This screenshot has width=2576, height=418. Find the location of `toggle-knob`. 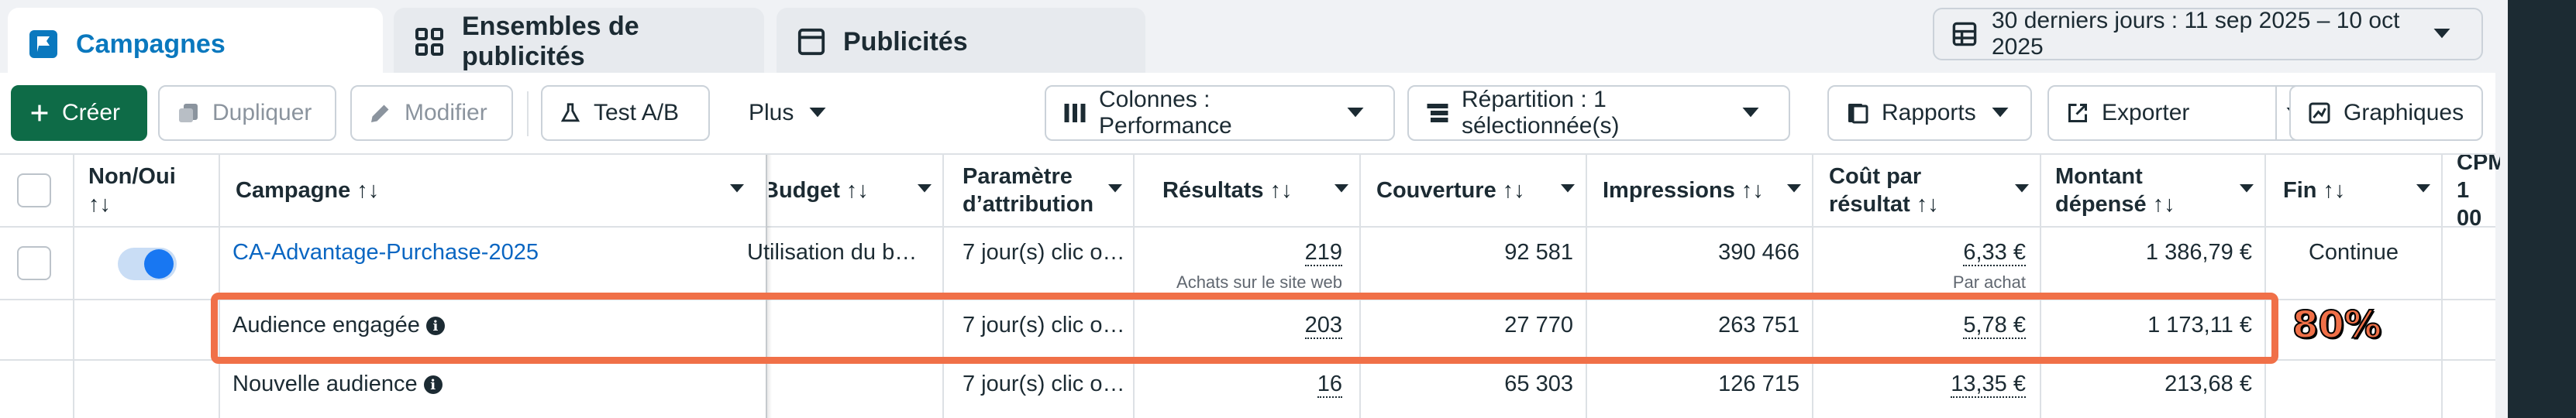

toggle-knob is located at coordinates (159, 264).